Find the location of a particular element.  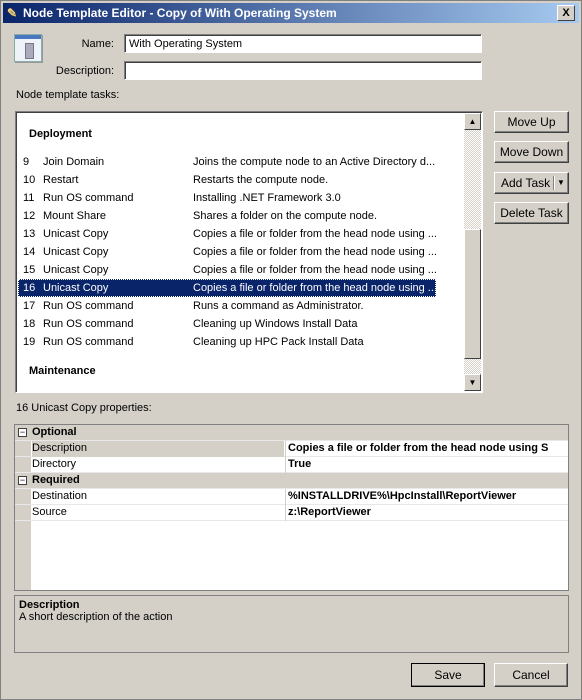

scroll-up-arrow-icon: ▲ is located at coordinates (472, 121).